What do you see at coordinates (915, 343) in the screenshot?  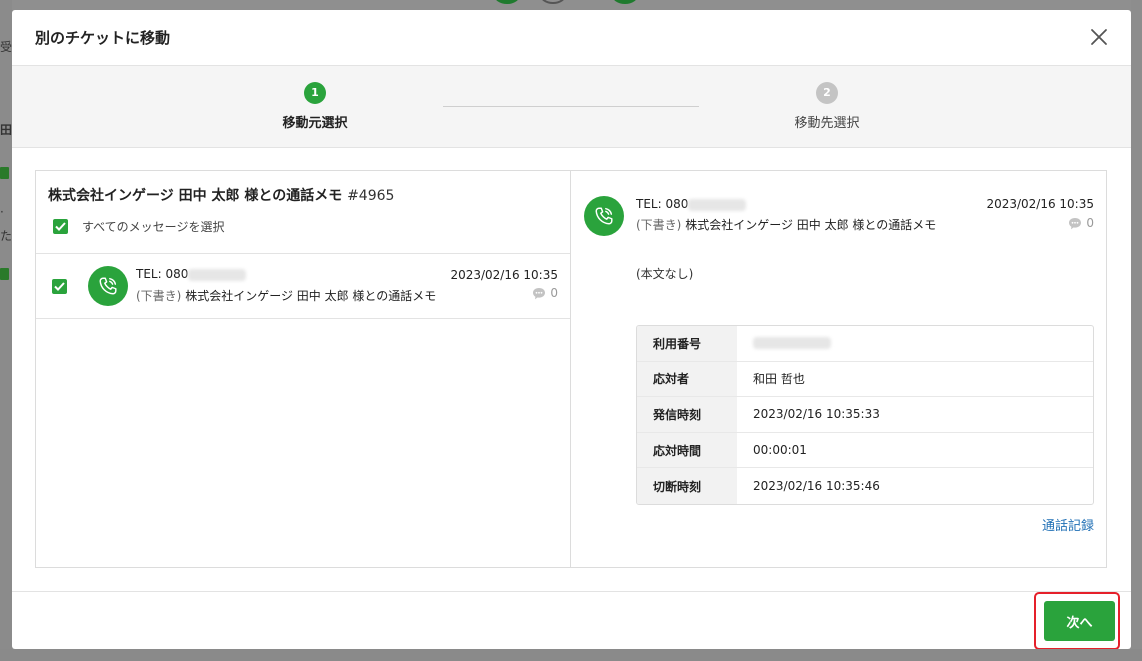 I see `info-value` at bounding box center [915, 343].